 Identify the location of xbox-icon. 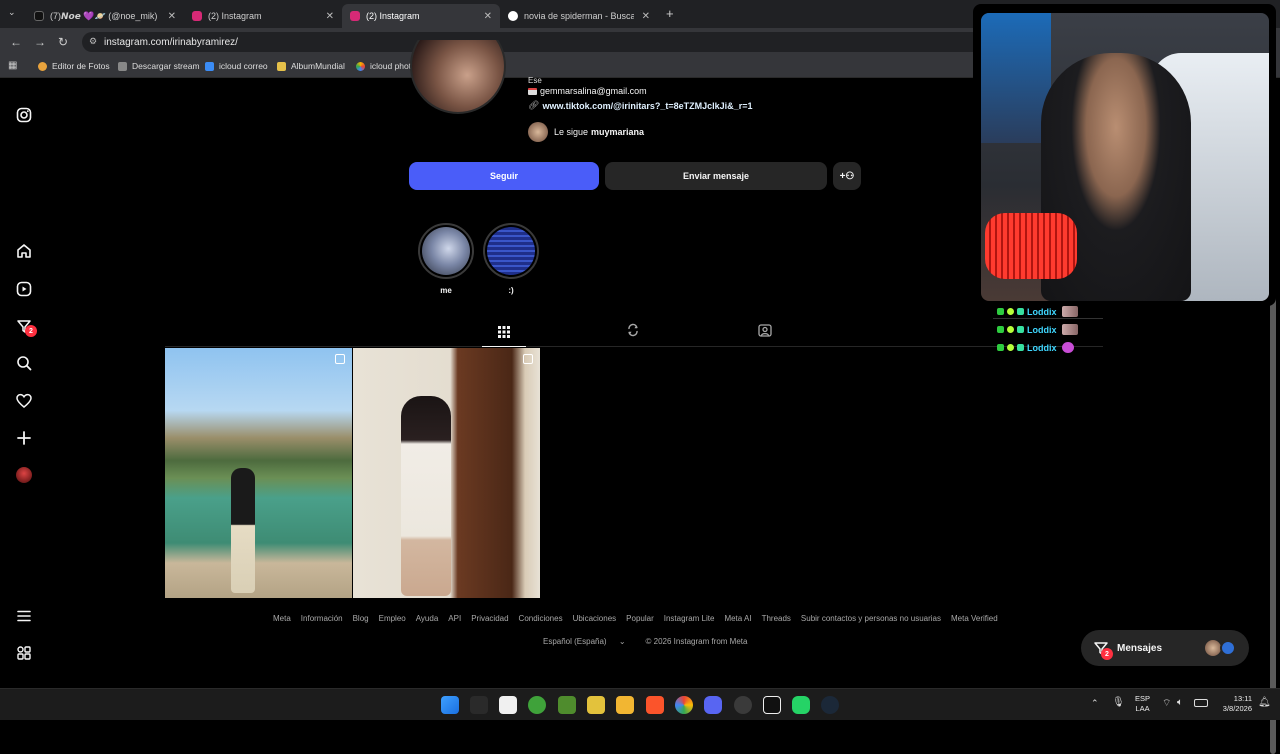
(537, 705).